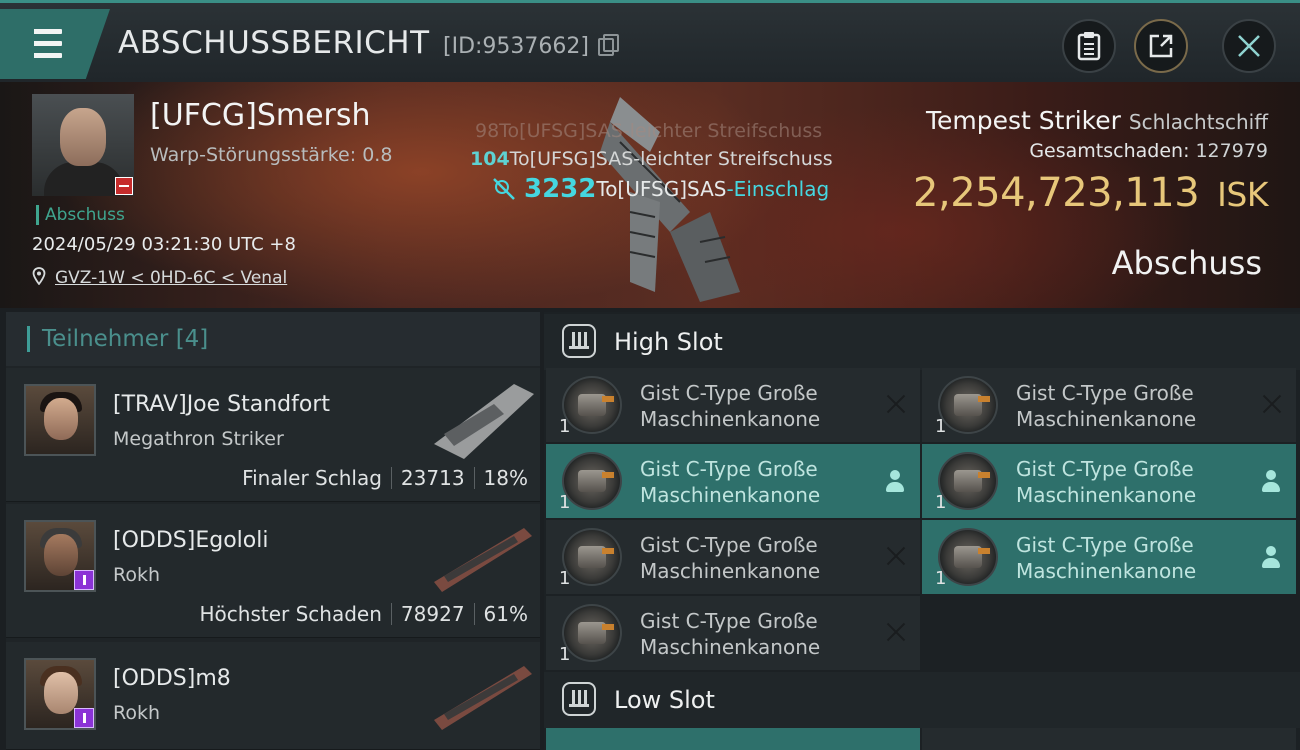  I want to click on clipboard-icon, so click(1089, 46).